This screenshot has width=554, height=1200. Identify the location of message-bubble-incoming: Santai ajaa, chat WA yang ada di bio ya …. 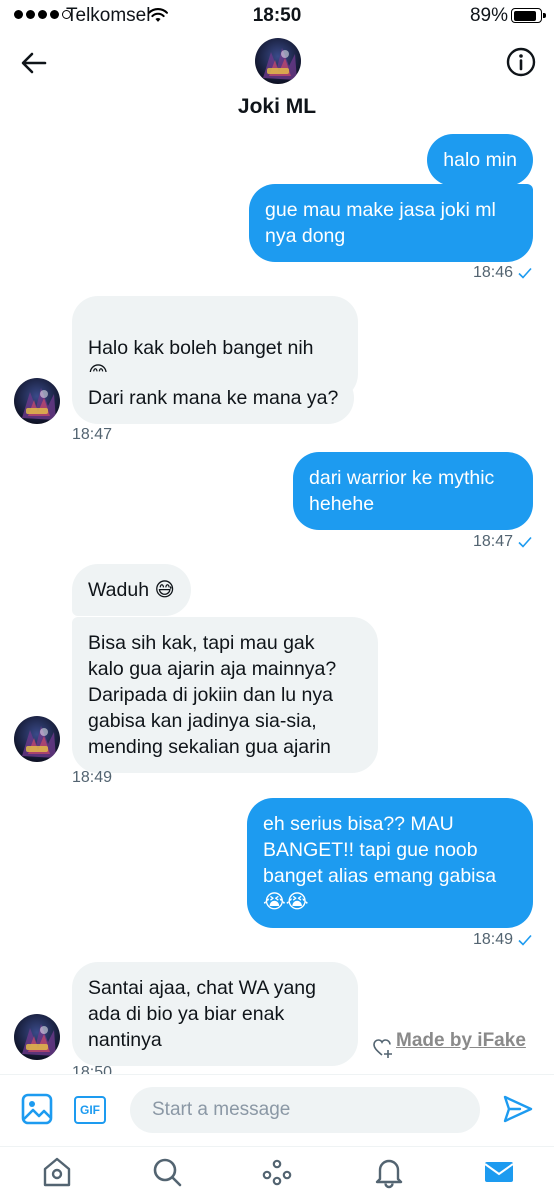
(215, 1014).